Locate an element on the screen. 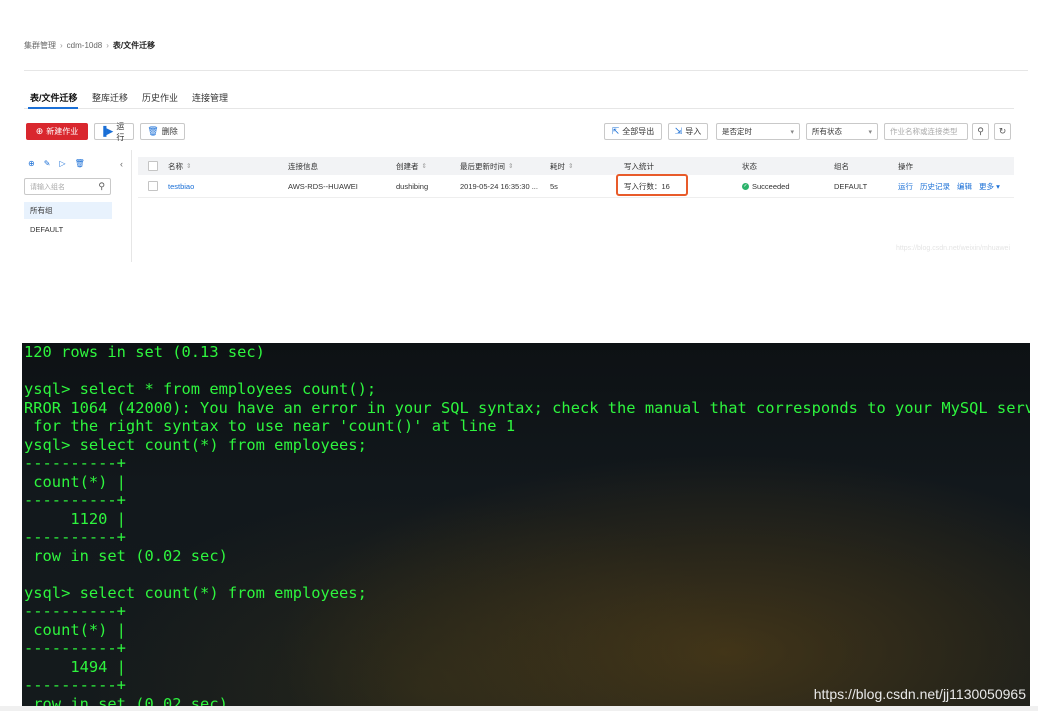 The image size is (1038, 711). column-updated: 最后更新时间 ⇕ is located at coordinates (486, 166).